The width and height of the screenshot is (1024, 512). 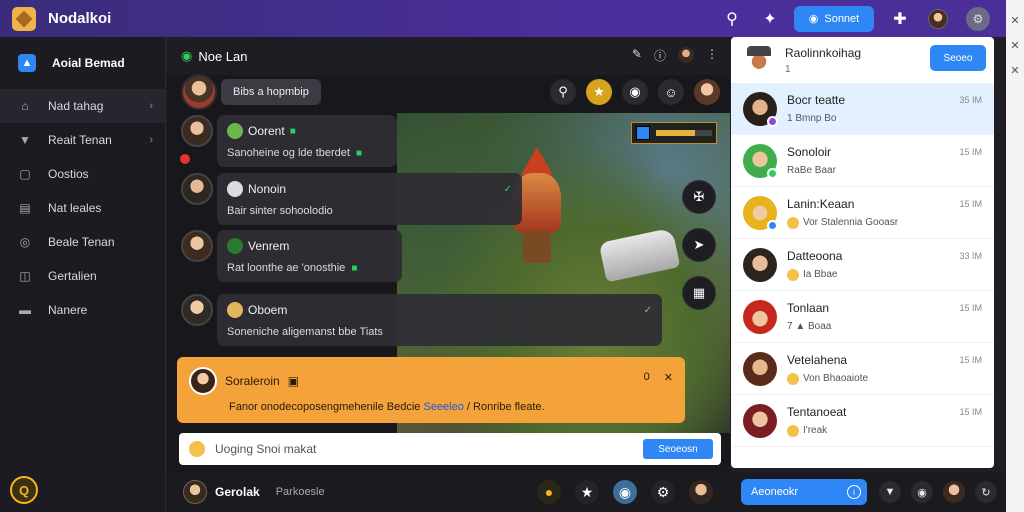 What do you see at coordinates (267, 189) in the screenshot?
I see `message-author: Nonoin` at bounding box center [267, 189].